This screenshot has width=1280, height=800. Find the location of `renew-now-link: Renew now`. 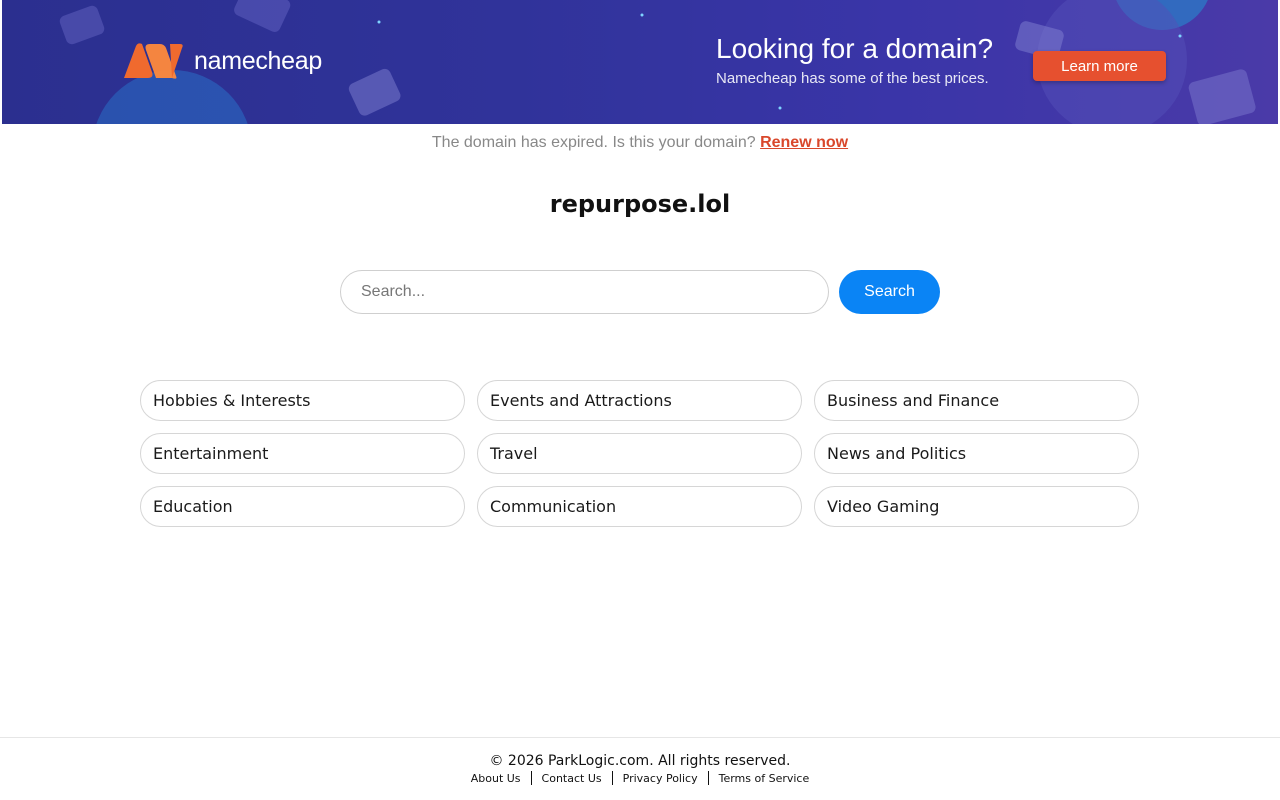

renew-now-link: Renew now is located at coordinates (804, 142).